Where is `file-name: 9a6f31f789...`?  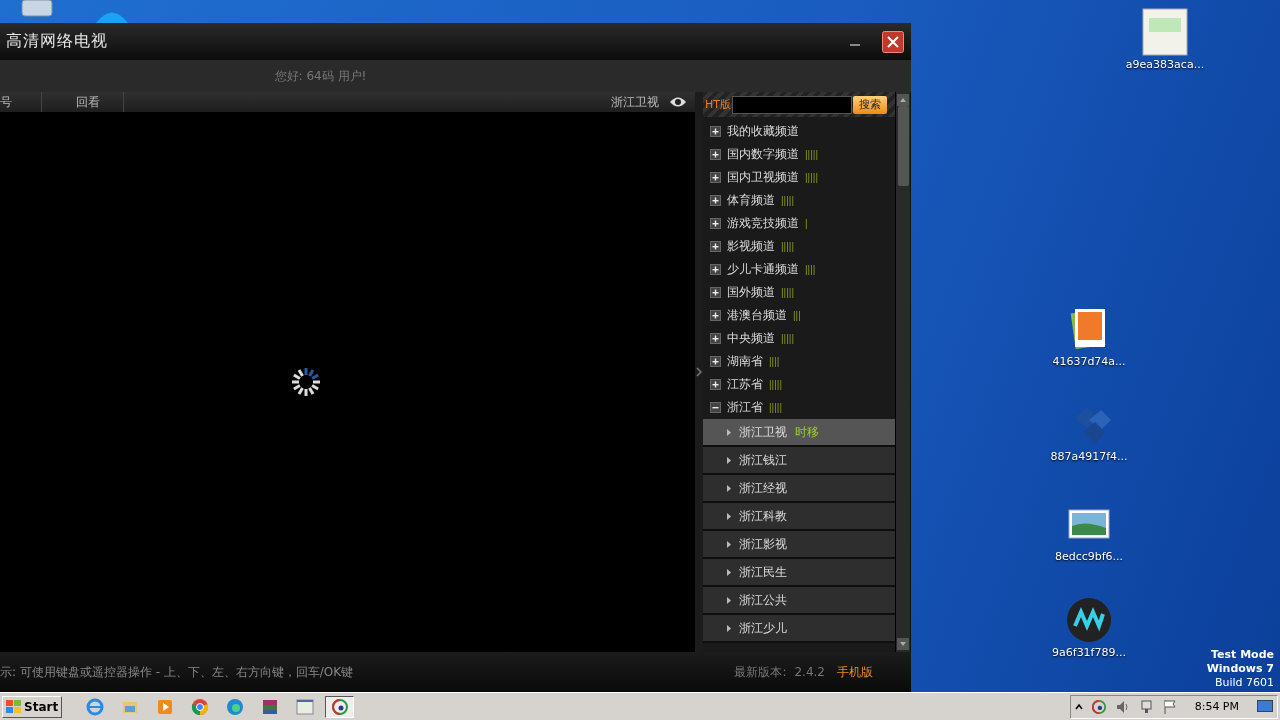 file-name: 9a6f31f789... is located at coordinates (1089, 652).